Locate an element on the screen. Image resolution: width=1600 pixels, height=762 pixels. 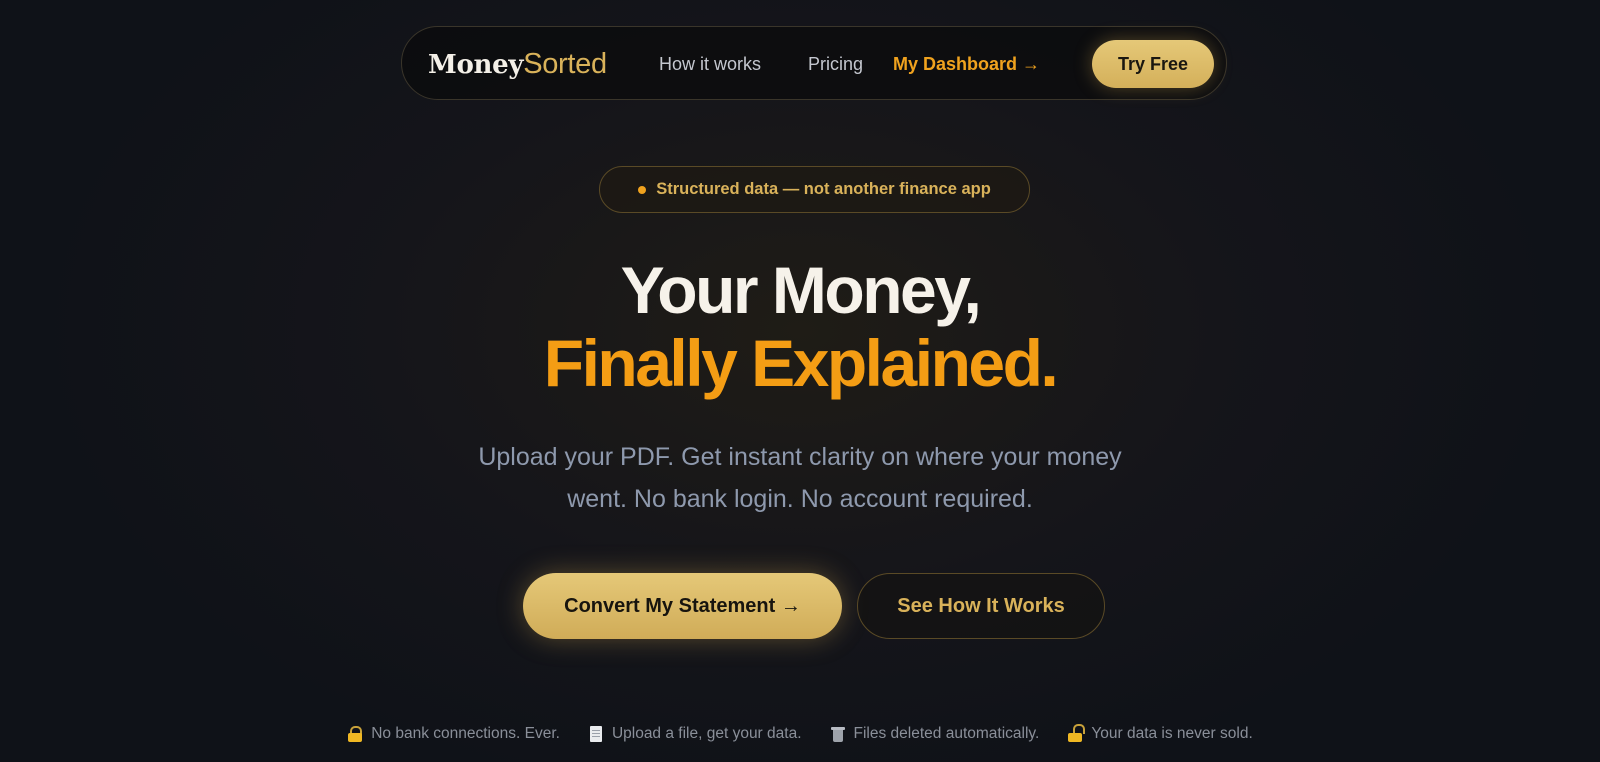
try-free-button: Try Free is located at coordinates (1153, 64).